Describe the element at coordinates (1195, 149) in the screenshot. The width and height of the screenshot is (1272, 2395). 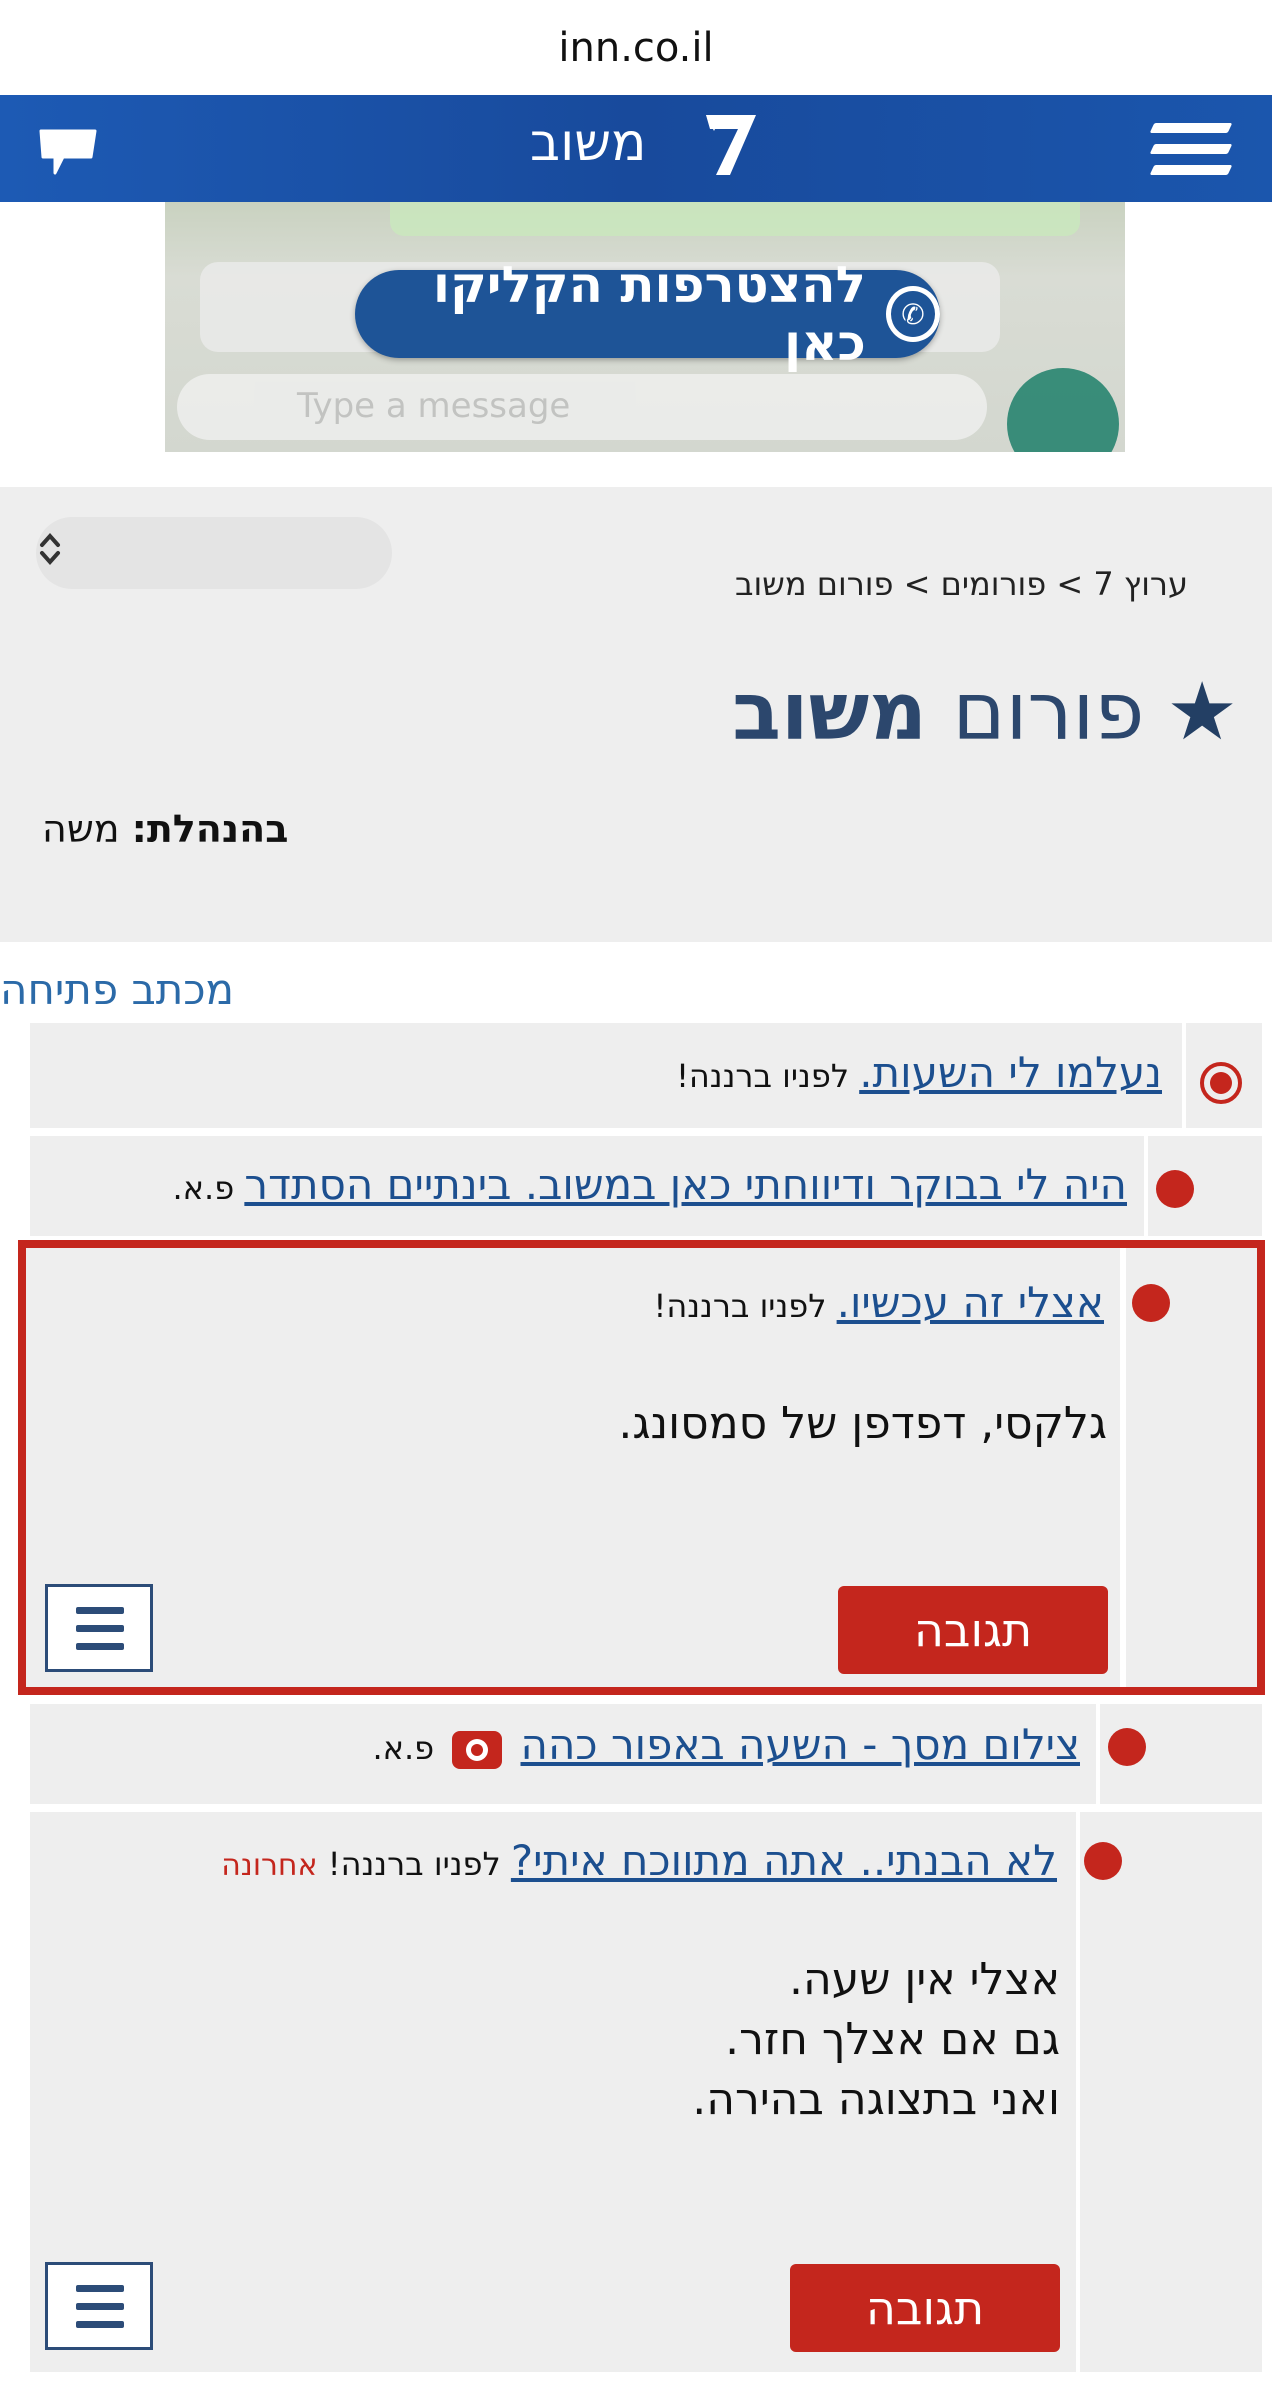
I see `menu-icon` at that location.